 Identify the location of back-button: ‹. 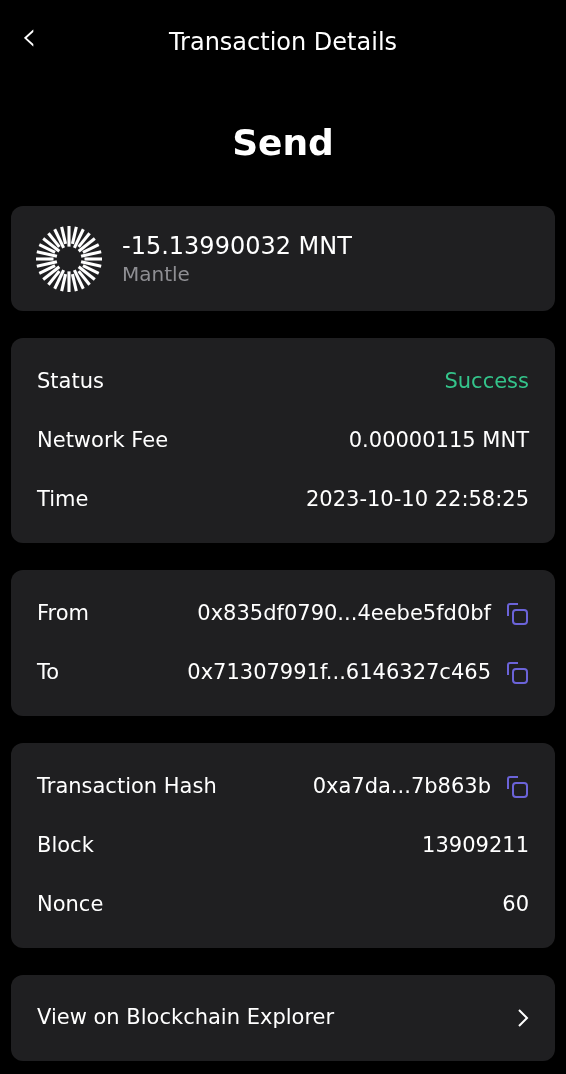
(29, 36).